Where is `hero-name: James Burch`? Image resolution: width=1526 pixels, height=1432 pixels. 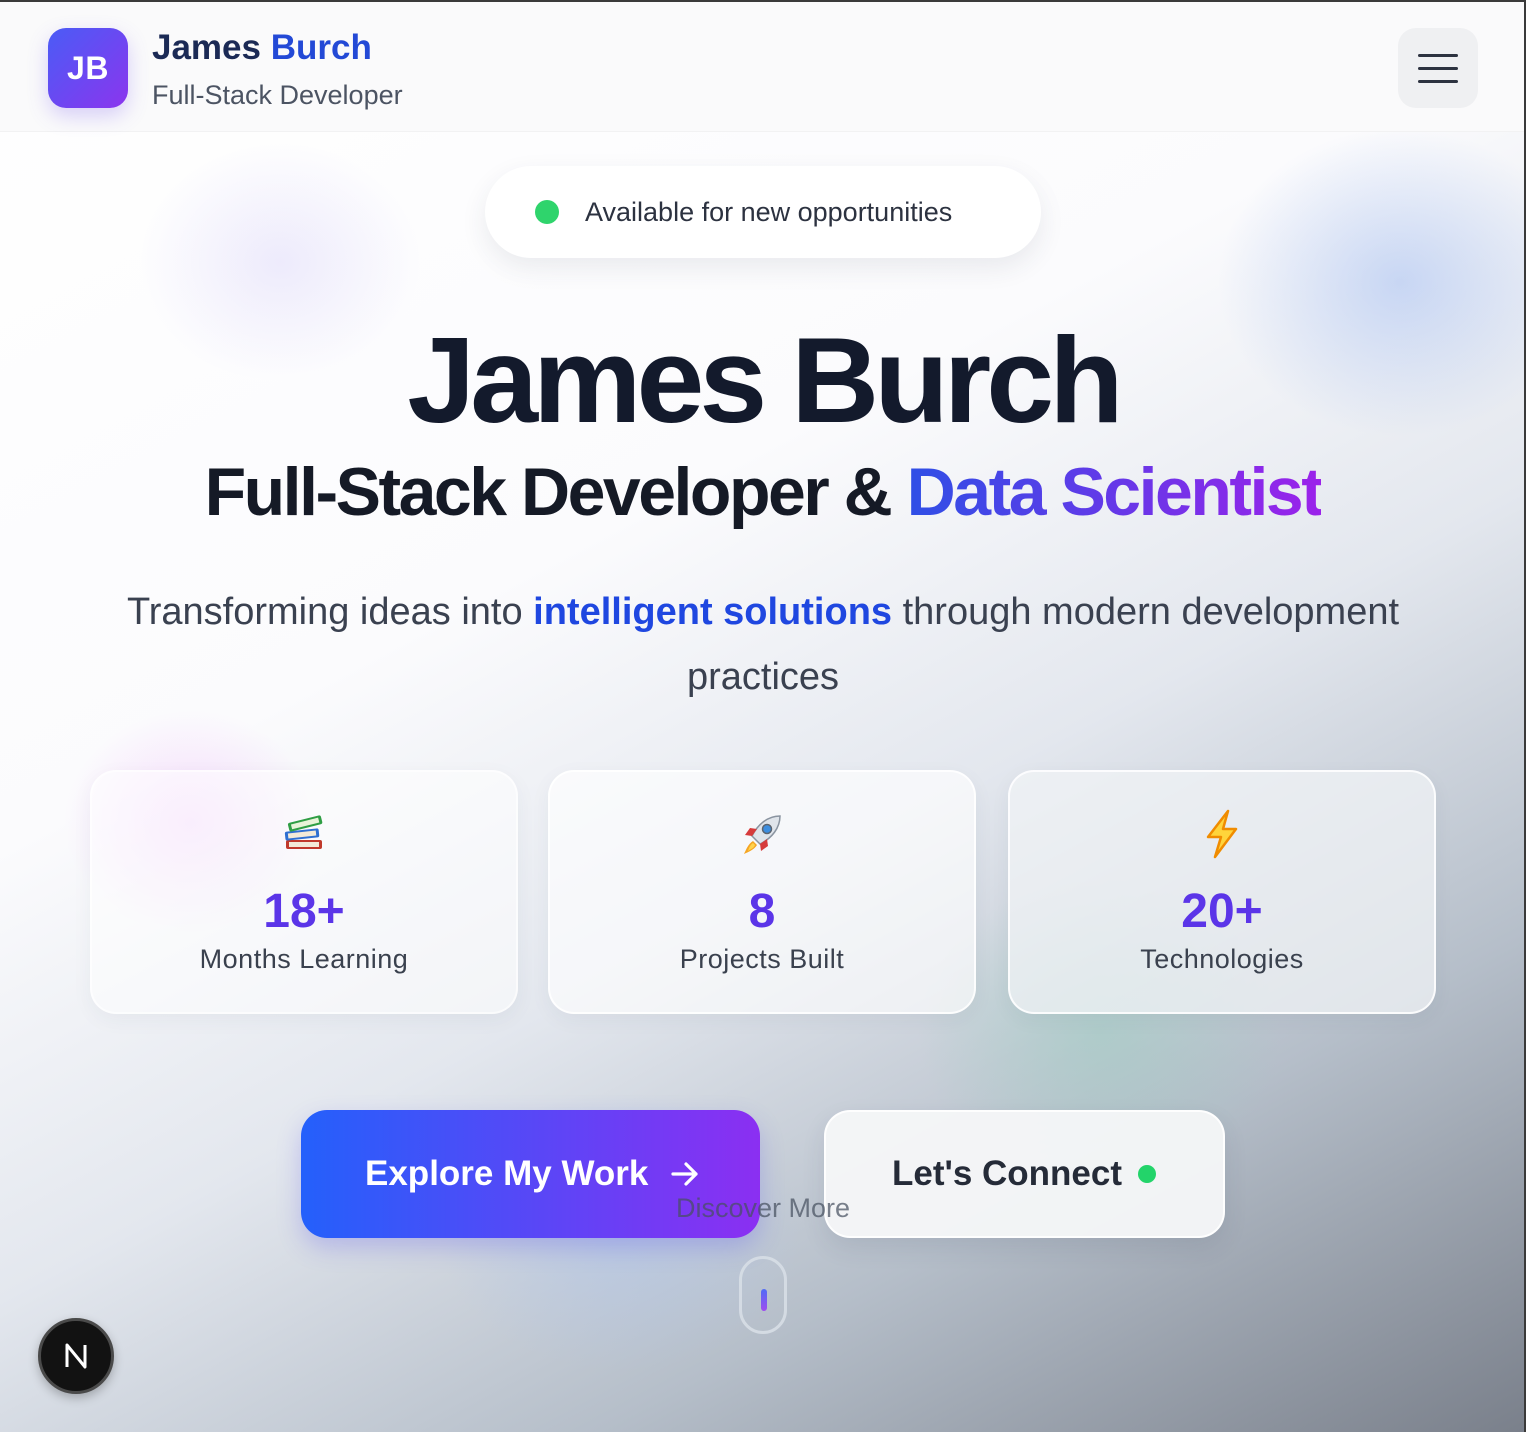
hero-name: James Burch is located at coordinates (765, 380).